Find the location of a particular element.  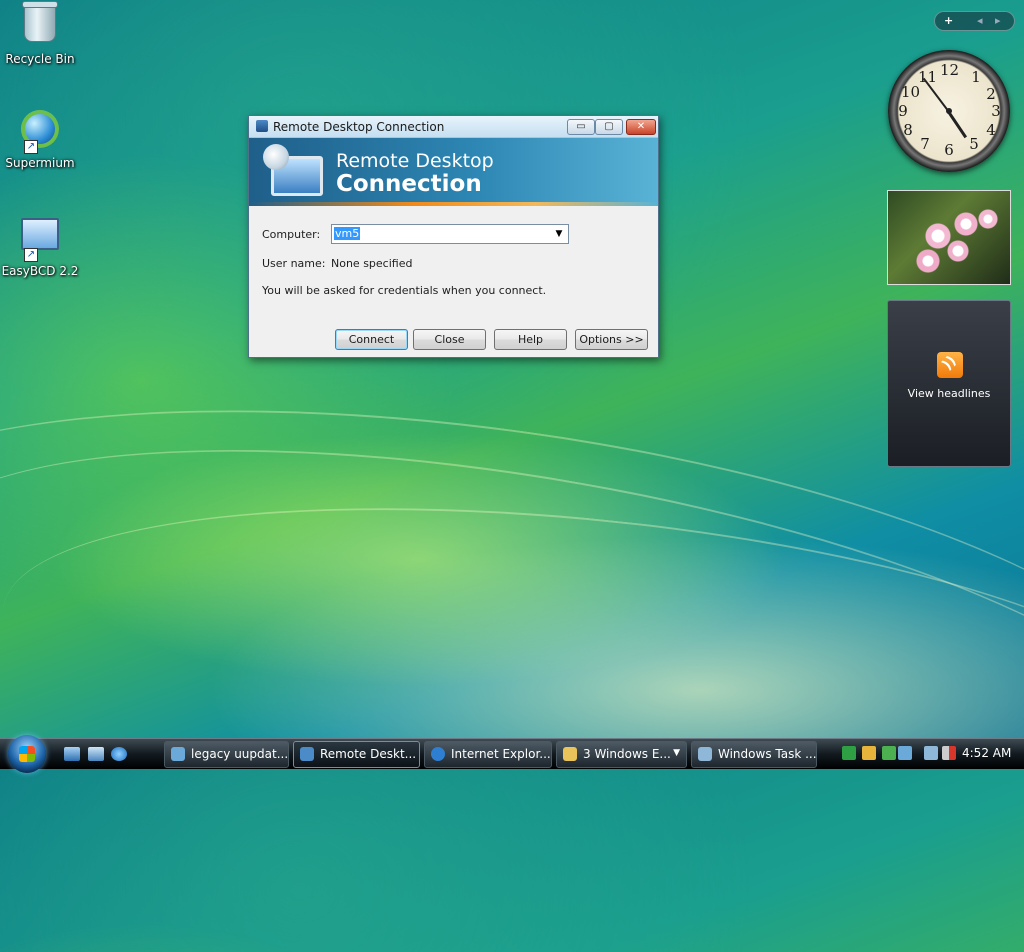

clock-number: 4 is located at coordinates (991, 130).